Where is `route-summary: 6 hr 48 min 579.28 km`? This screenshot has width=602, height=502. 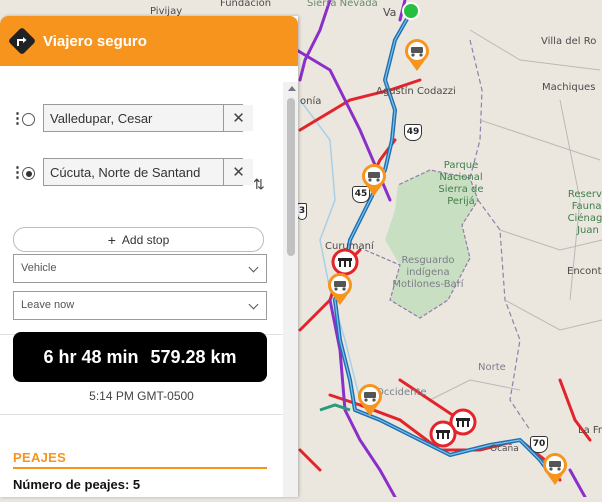 route-summary: 6 hr 48 min 579.28 km is located at coordinates (140, 357).